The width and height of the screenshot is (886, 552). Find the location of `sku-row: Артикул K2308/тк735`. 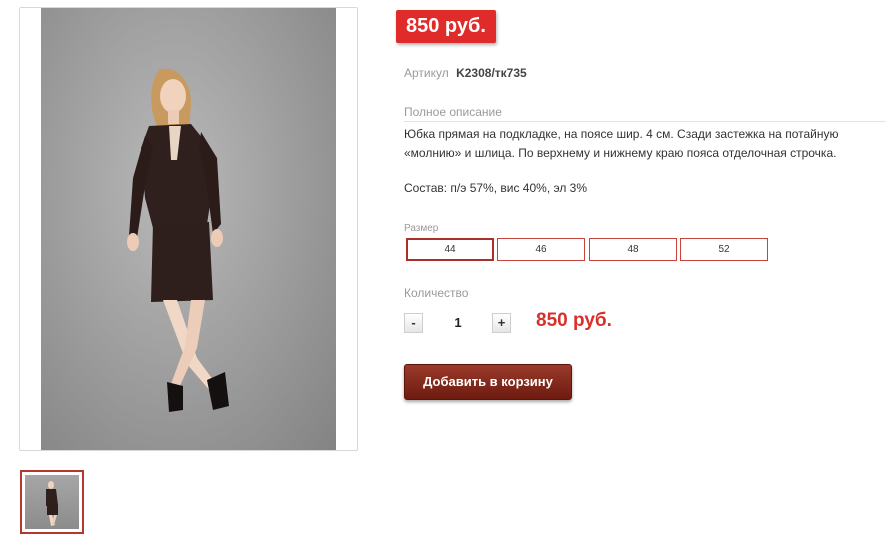

sku-row: Артикул K2308/тк735 is located at coordinates (465, 73).